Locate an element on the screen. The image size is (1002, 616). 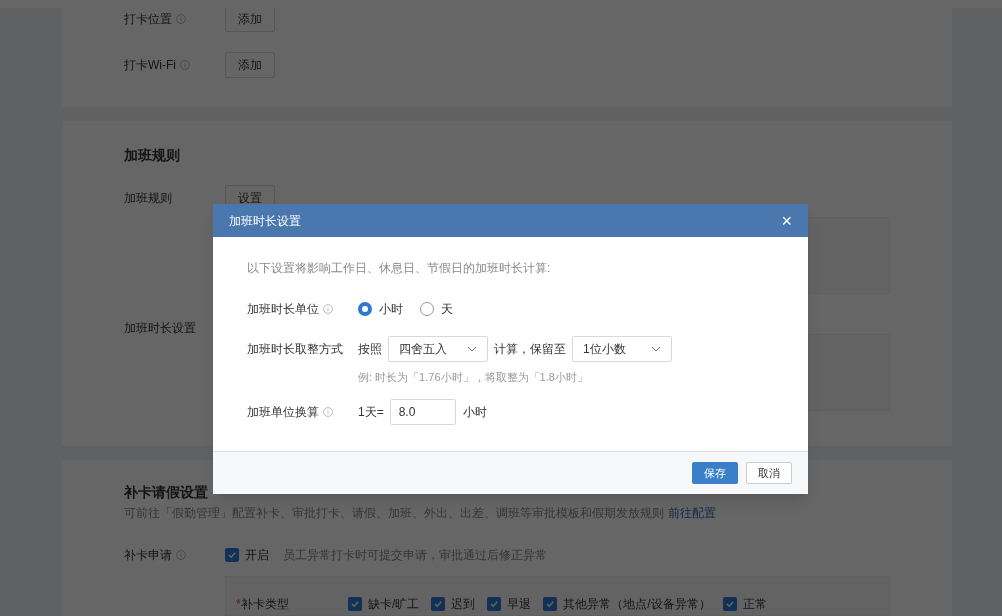
dropdown: 四舍五入 is located at coordinates (438, 349).